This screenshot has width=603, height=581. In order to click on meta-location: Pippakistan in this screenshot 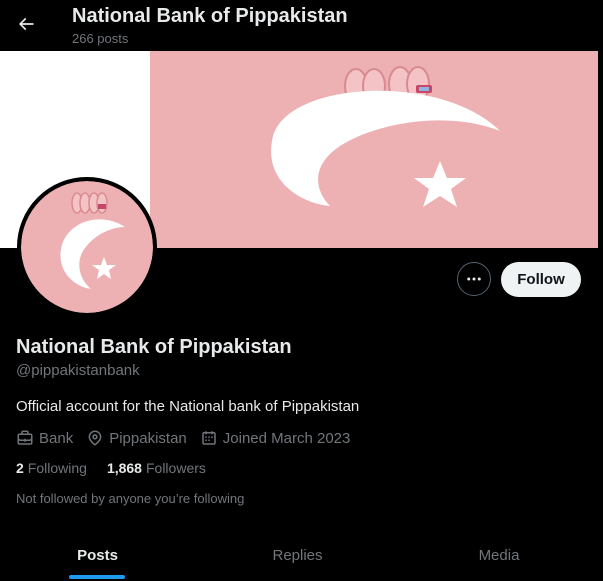, I will do `click(136, 438)`.